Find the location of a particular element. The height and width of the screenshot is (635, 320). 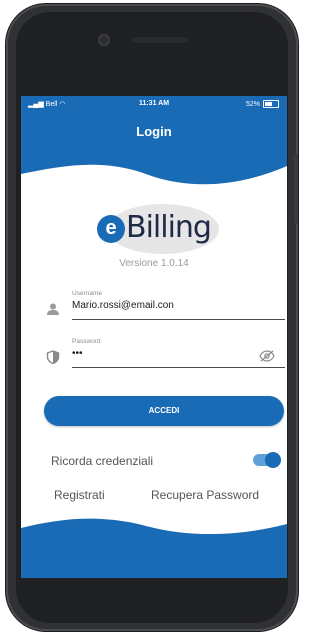

logo-text: Billing is located at coordinates (169, 227).